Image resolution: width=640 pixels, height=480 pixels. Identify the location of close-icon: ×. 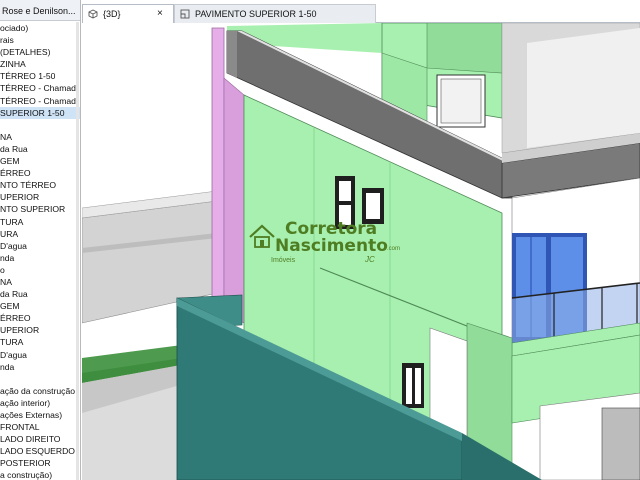
(160, 14).